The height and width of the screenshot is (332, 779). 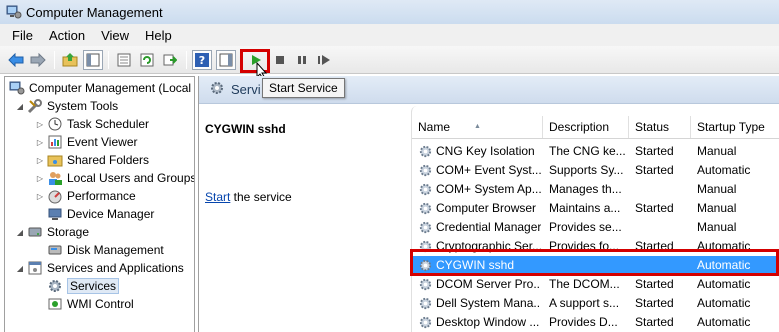 I want to click on up-folder-button, so click(x=70, y=60).